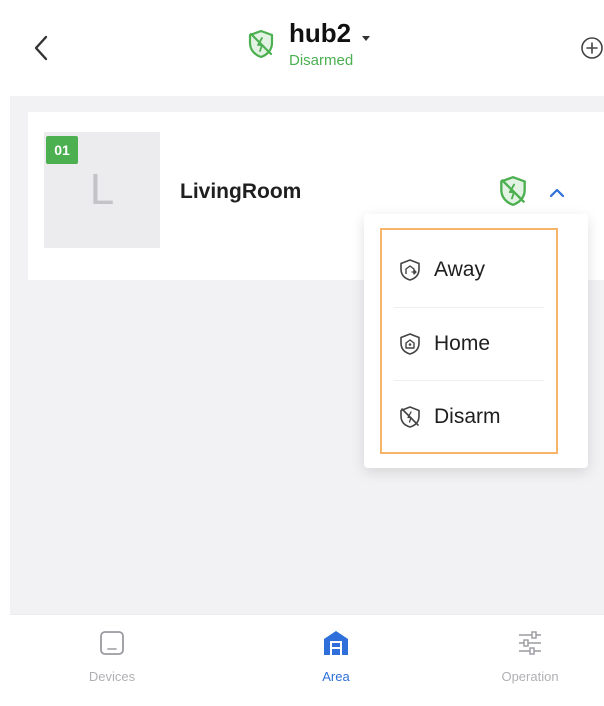 The height and width of the screenshot is (706, 604). Describe the element at coordinates (241, 191) in the screenshot. I see `area-name: LivingRoom` at that location.